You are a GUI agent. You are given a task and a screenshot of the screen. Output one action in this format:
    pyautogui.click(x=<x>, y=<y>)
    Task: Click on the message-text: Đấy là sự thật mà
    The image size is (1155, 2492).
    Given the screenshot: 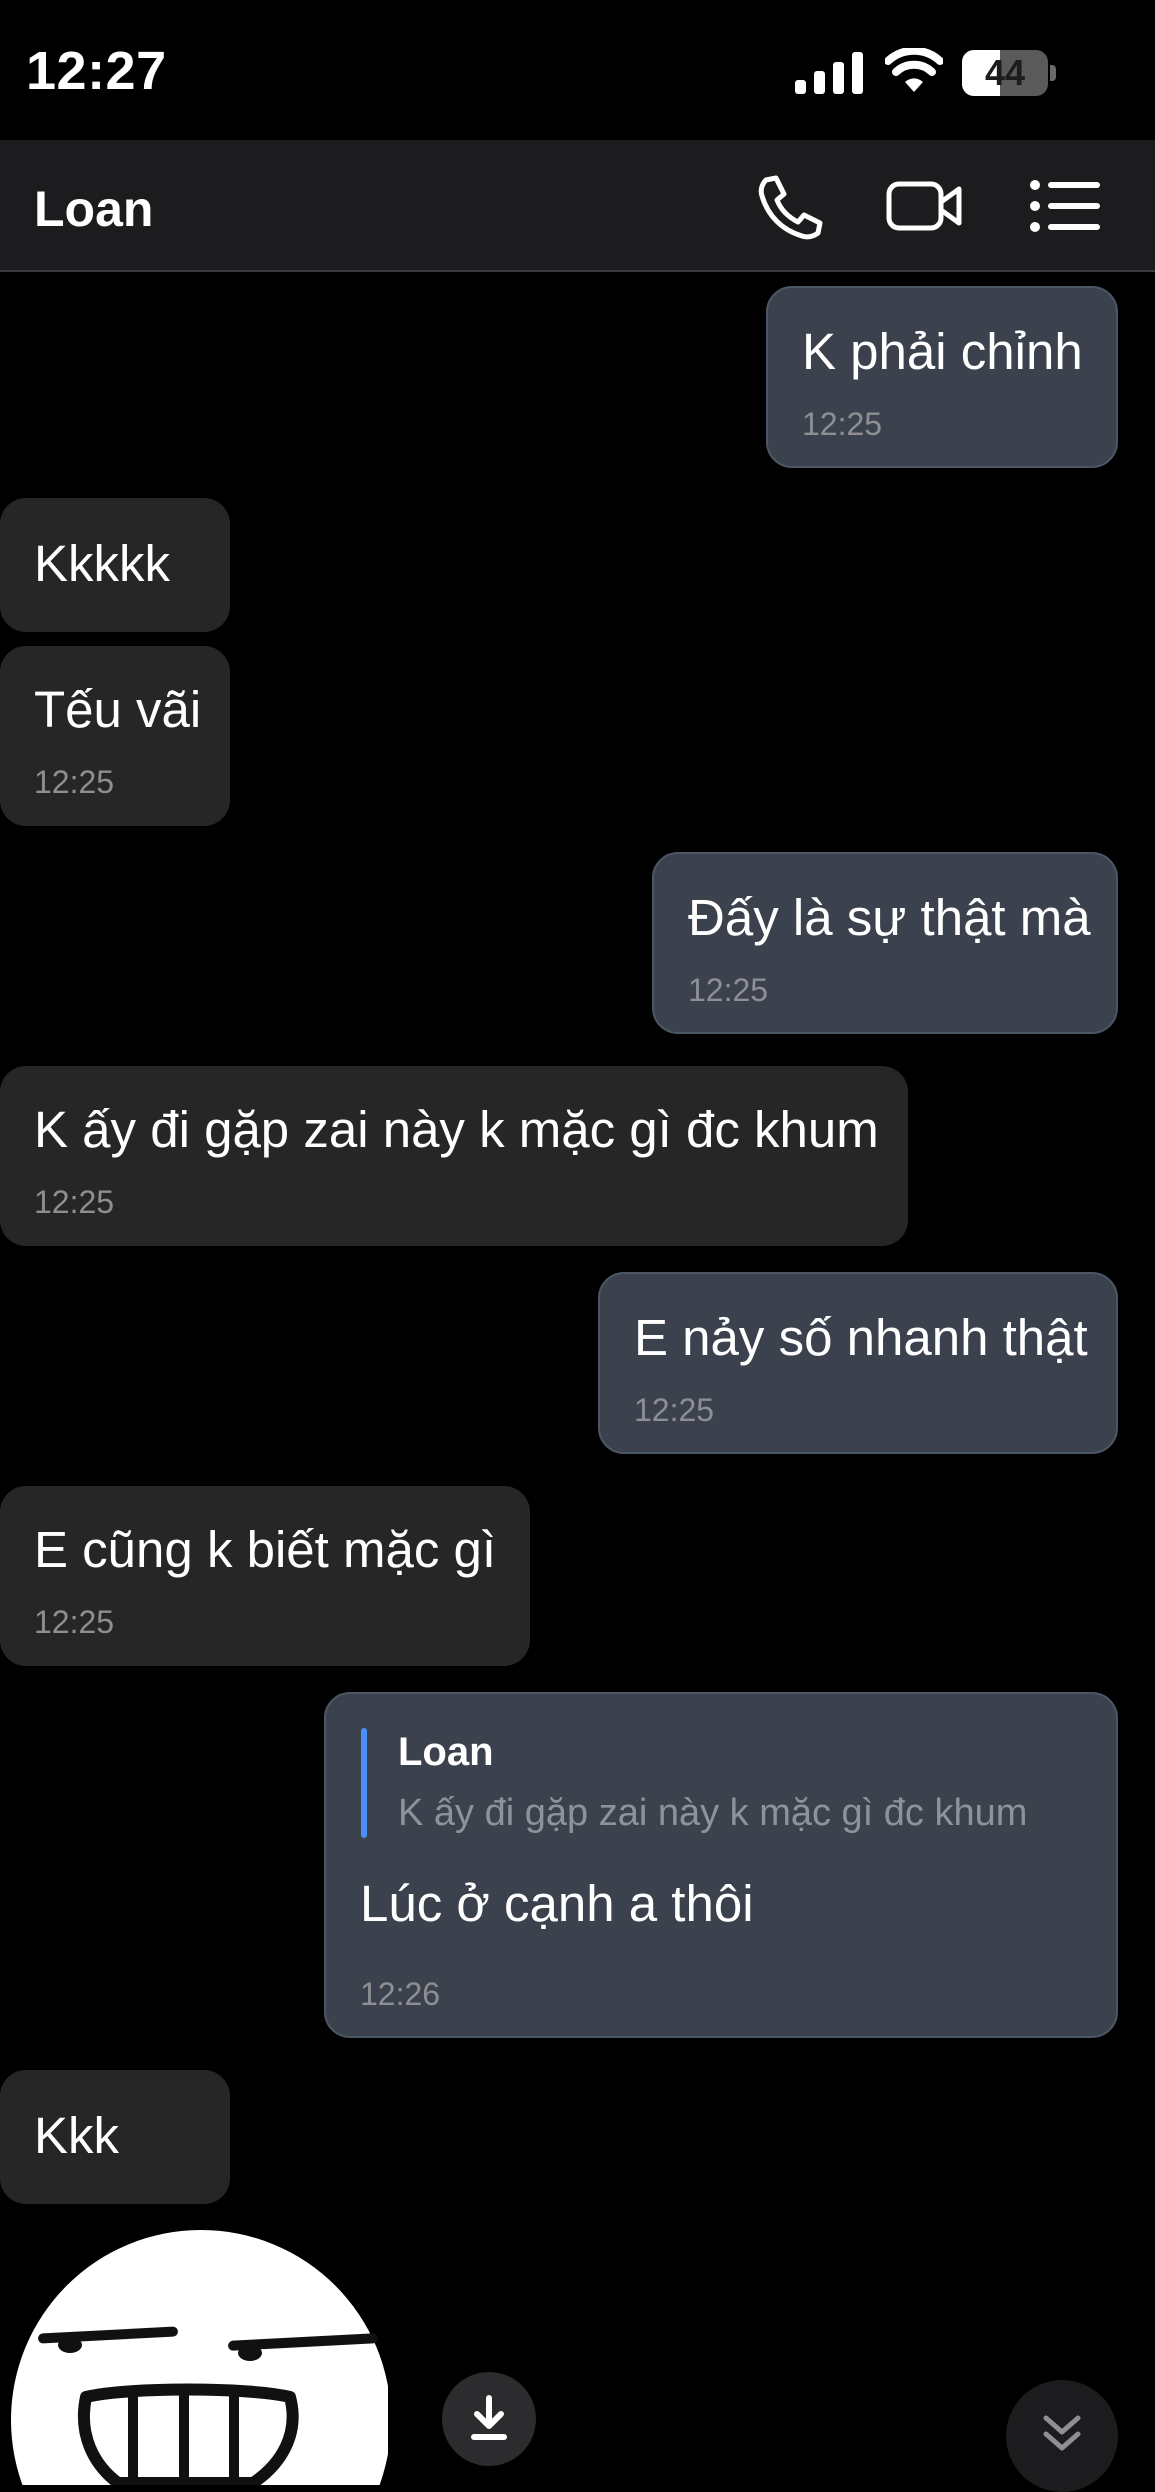 What is the action you would take?
    pyautogui.click(x=889, y=917)
    